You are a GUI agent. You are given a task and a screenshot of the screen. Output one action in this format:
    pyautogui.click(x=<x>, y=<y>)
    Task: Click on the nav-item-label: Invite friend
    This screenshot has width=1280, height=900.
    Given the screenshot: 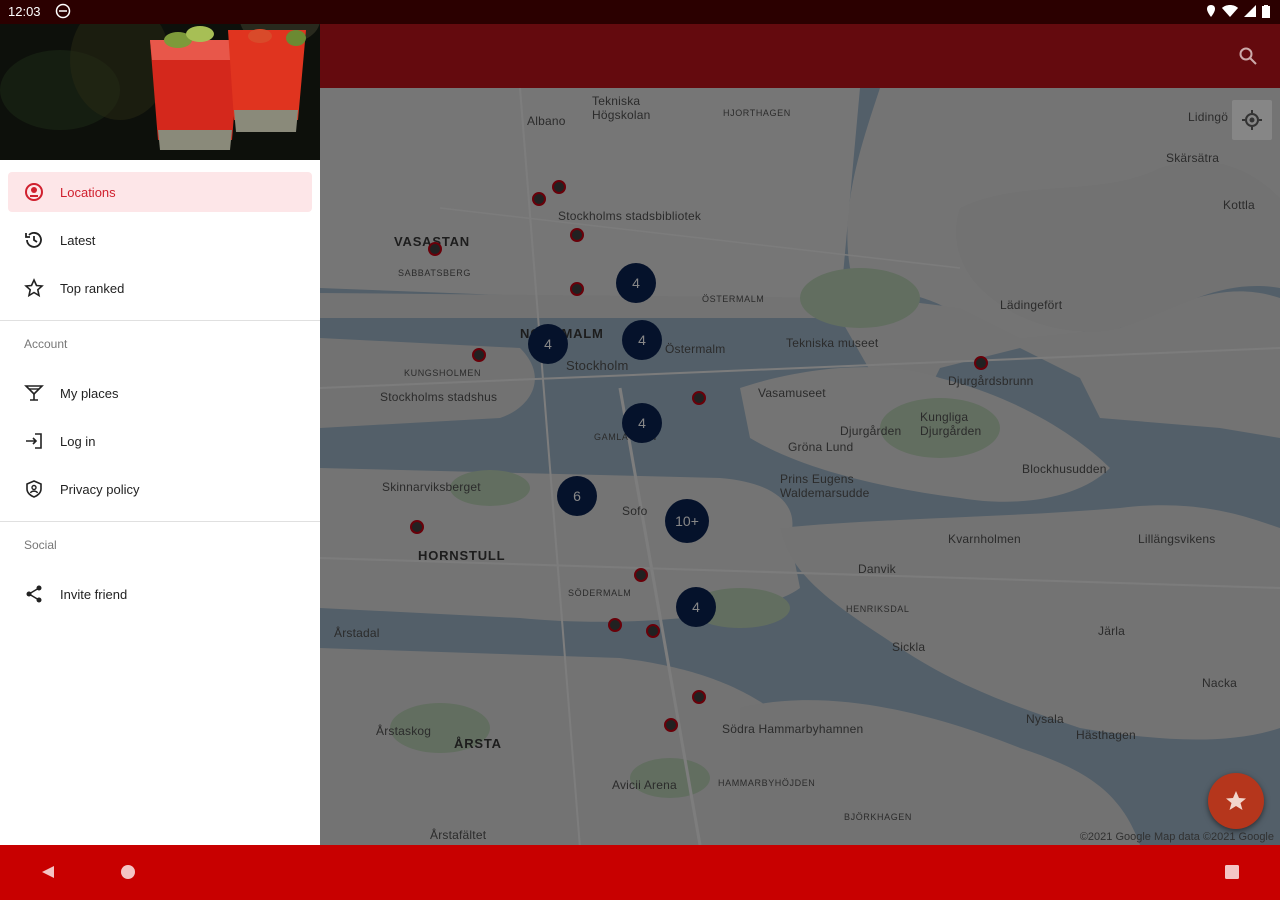 What is the action you would take?
    pyautogui.click(x=94, y=594)
    